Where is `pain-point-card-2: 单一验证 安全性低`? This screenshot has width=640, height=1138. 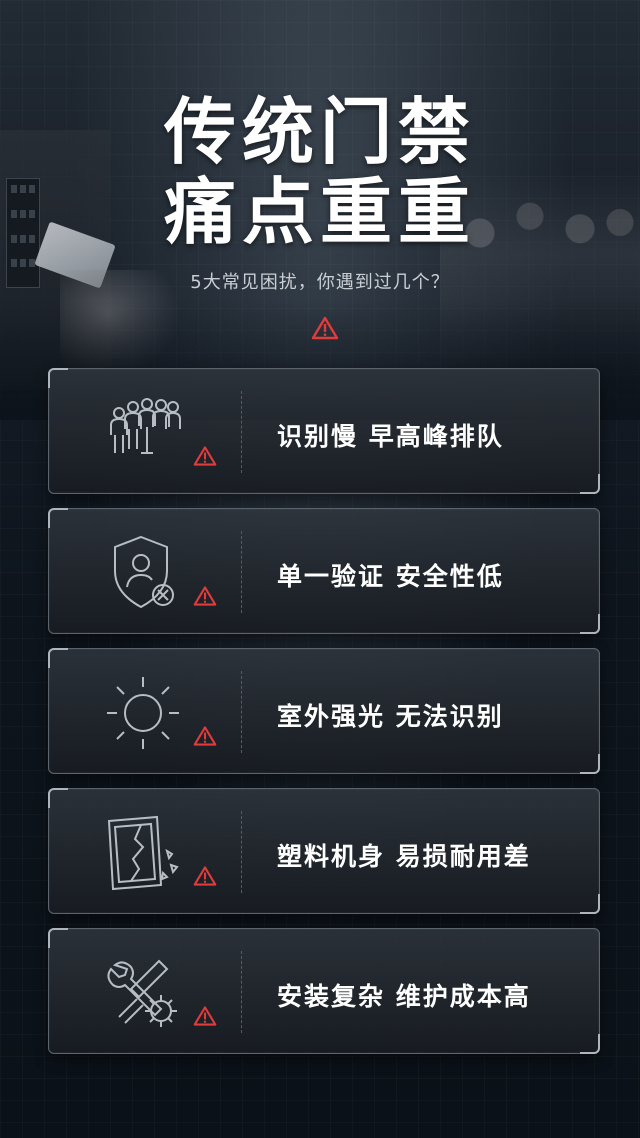 pain-point-card-2: 单一验证 安全性低 is located at coordinates (324, 571).